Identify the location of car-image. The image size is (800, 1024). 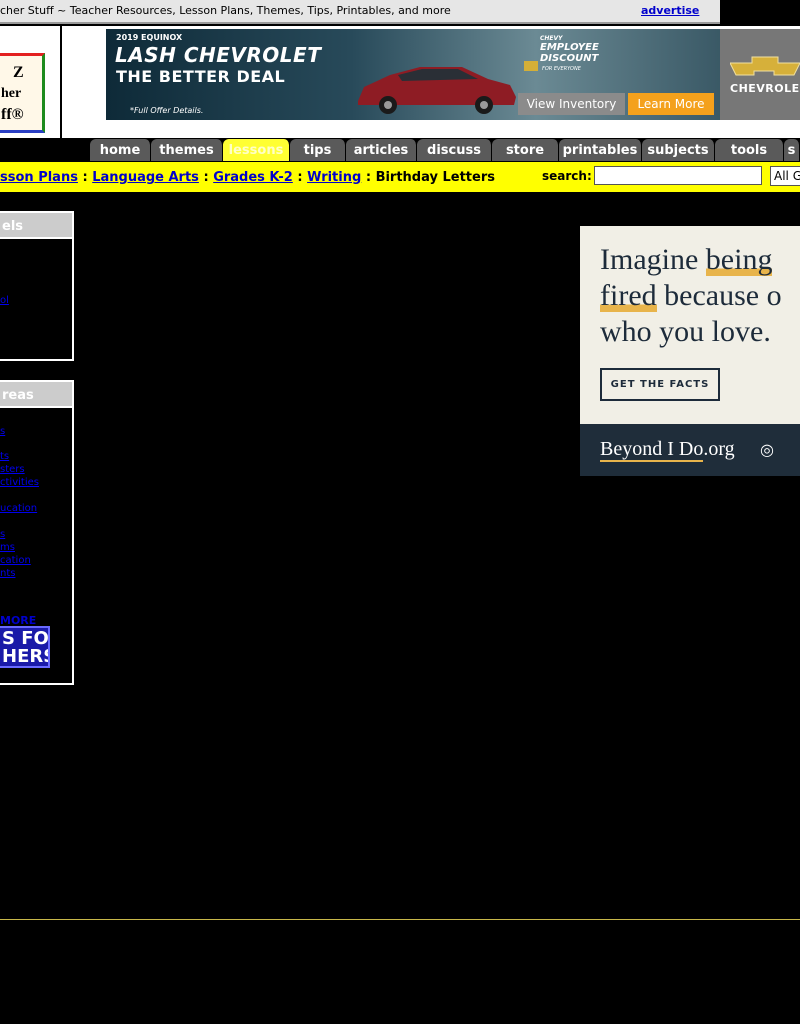
(437, 90).